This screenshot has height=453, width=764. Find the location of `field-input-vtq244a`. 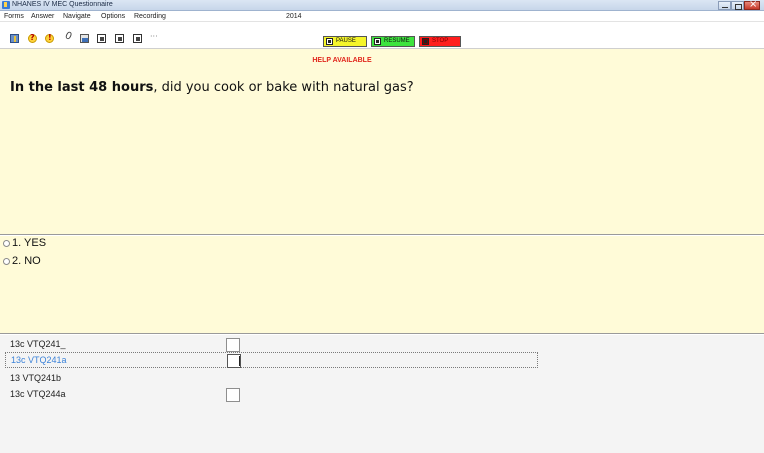

field-input-vtq244a is located at coordinates (233, 395).